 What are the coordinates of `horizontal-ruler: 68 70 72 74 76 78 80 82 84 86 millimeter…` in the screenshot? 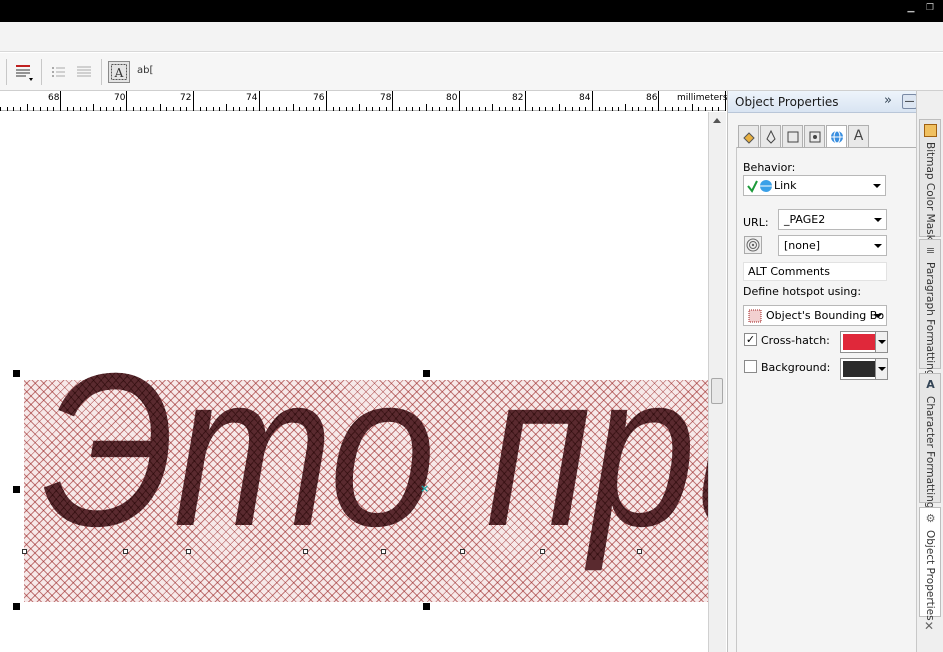 It's located at (364, 101).